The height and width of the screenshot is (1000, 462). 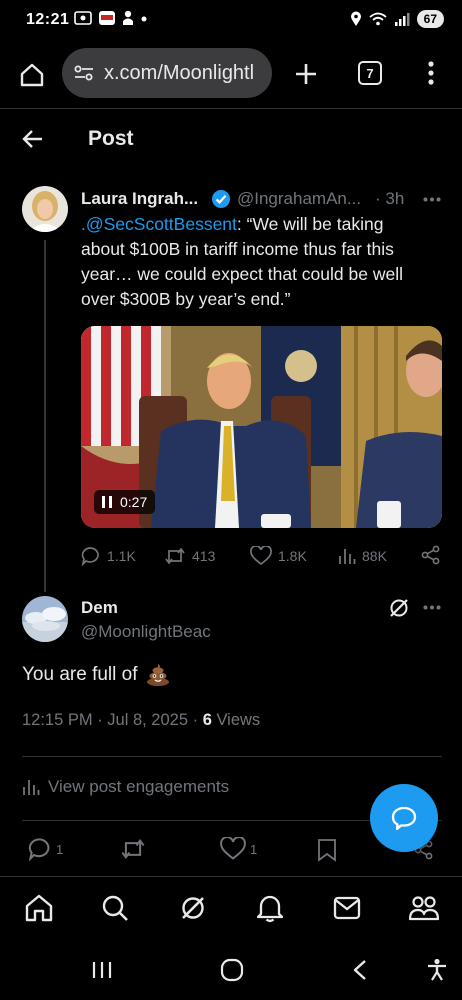 I want to click on view-count: 6, so click(x=207, y=720).